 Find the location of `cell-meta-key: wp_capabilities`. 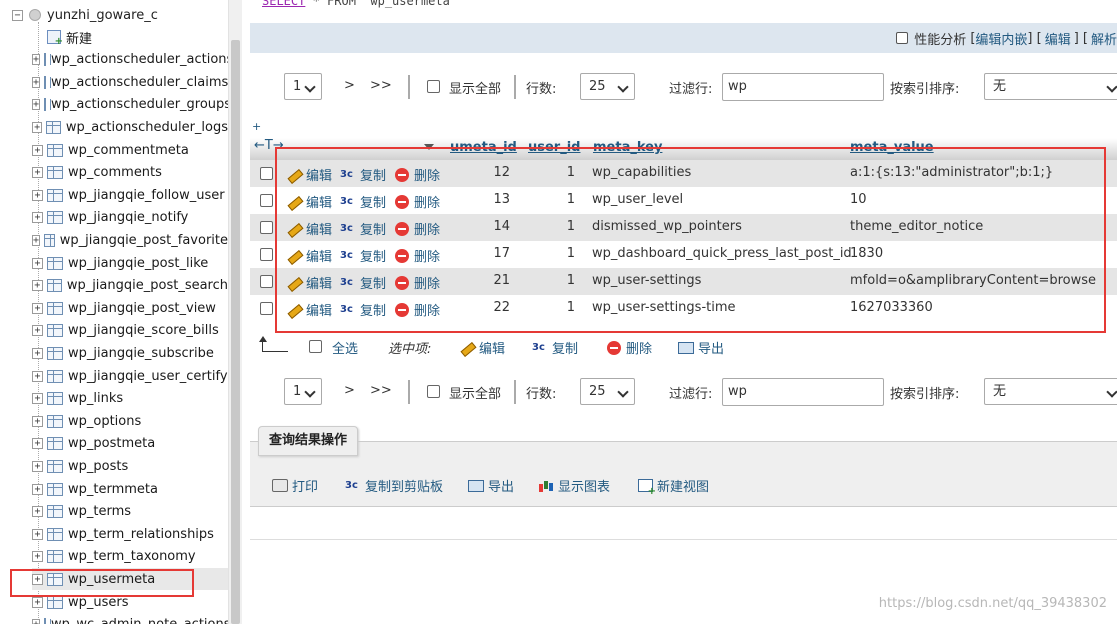

cell-meta-key: wp_capabilities is located at coordinates (641, 172).